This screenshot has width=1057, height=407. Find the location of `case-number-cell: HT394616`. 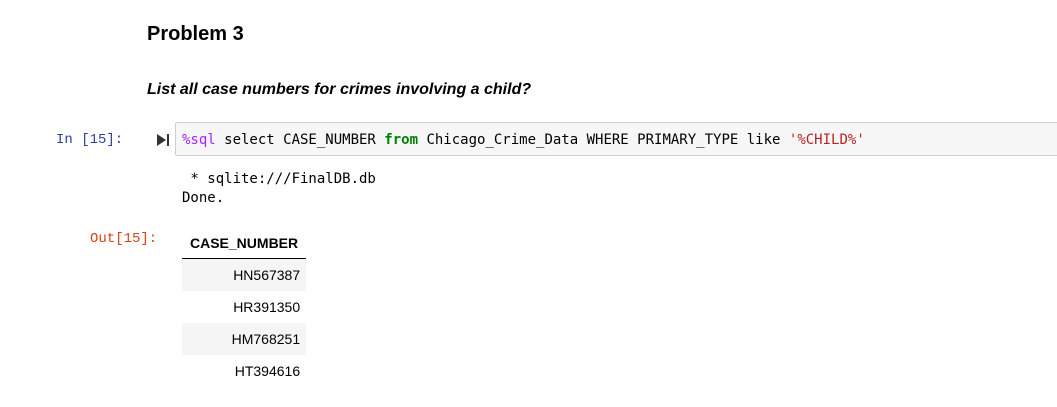

case-number-cell: HT394616 is located at coordinates (267, 370).